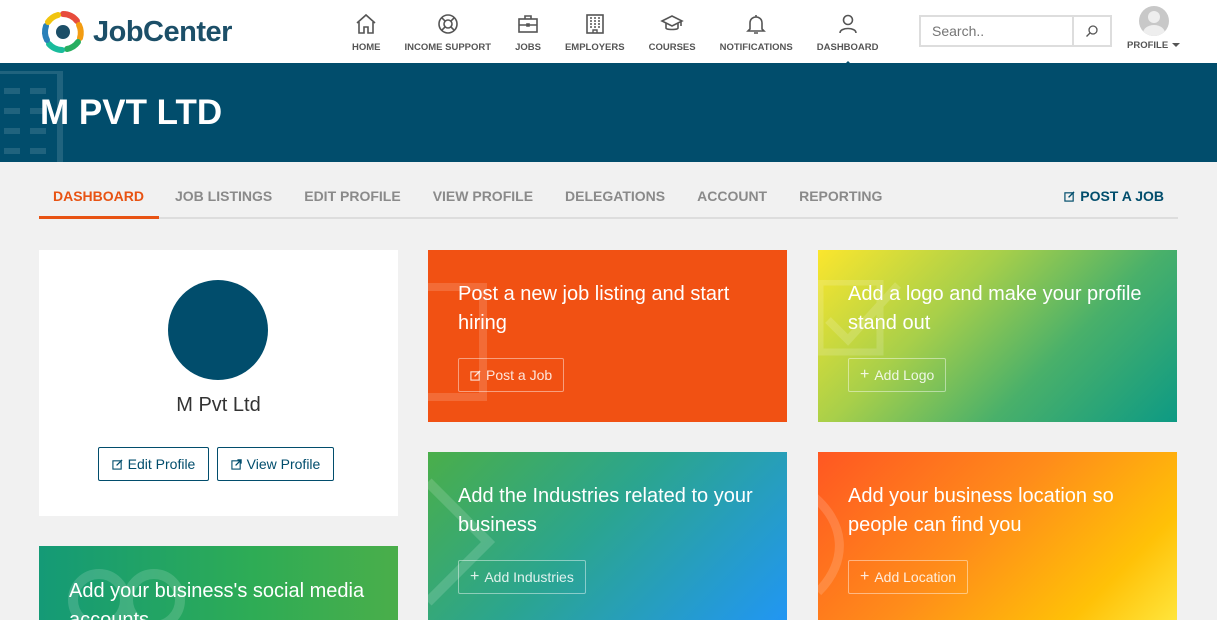  Describe the element at coordinates (615, 197) in the screenshot. I see `tab-delegations: DELEGATIONS` at that location.